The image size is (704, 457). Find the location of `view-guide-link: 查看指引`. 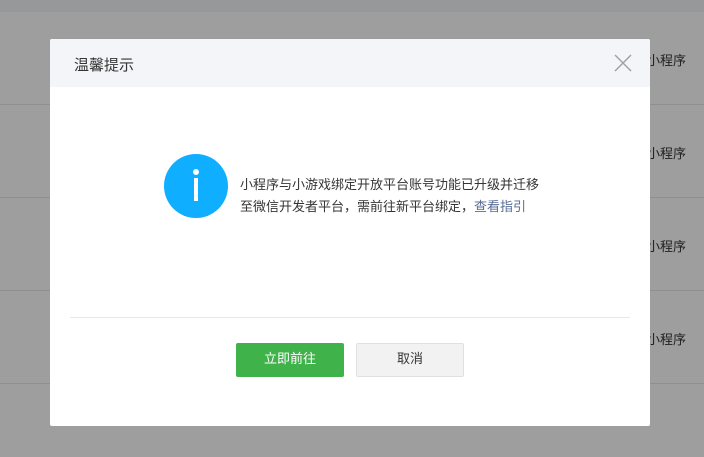

view-guide-link: 查看指引 is located at coordinates (500, 207).